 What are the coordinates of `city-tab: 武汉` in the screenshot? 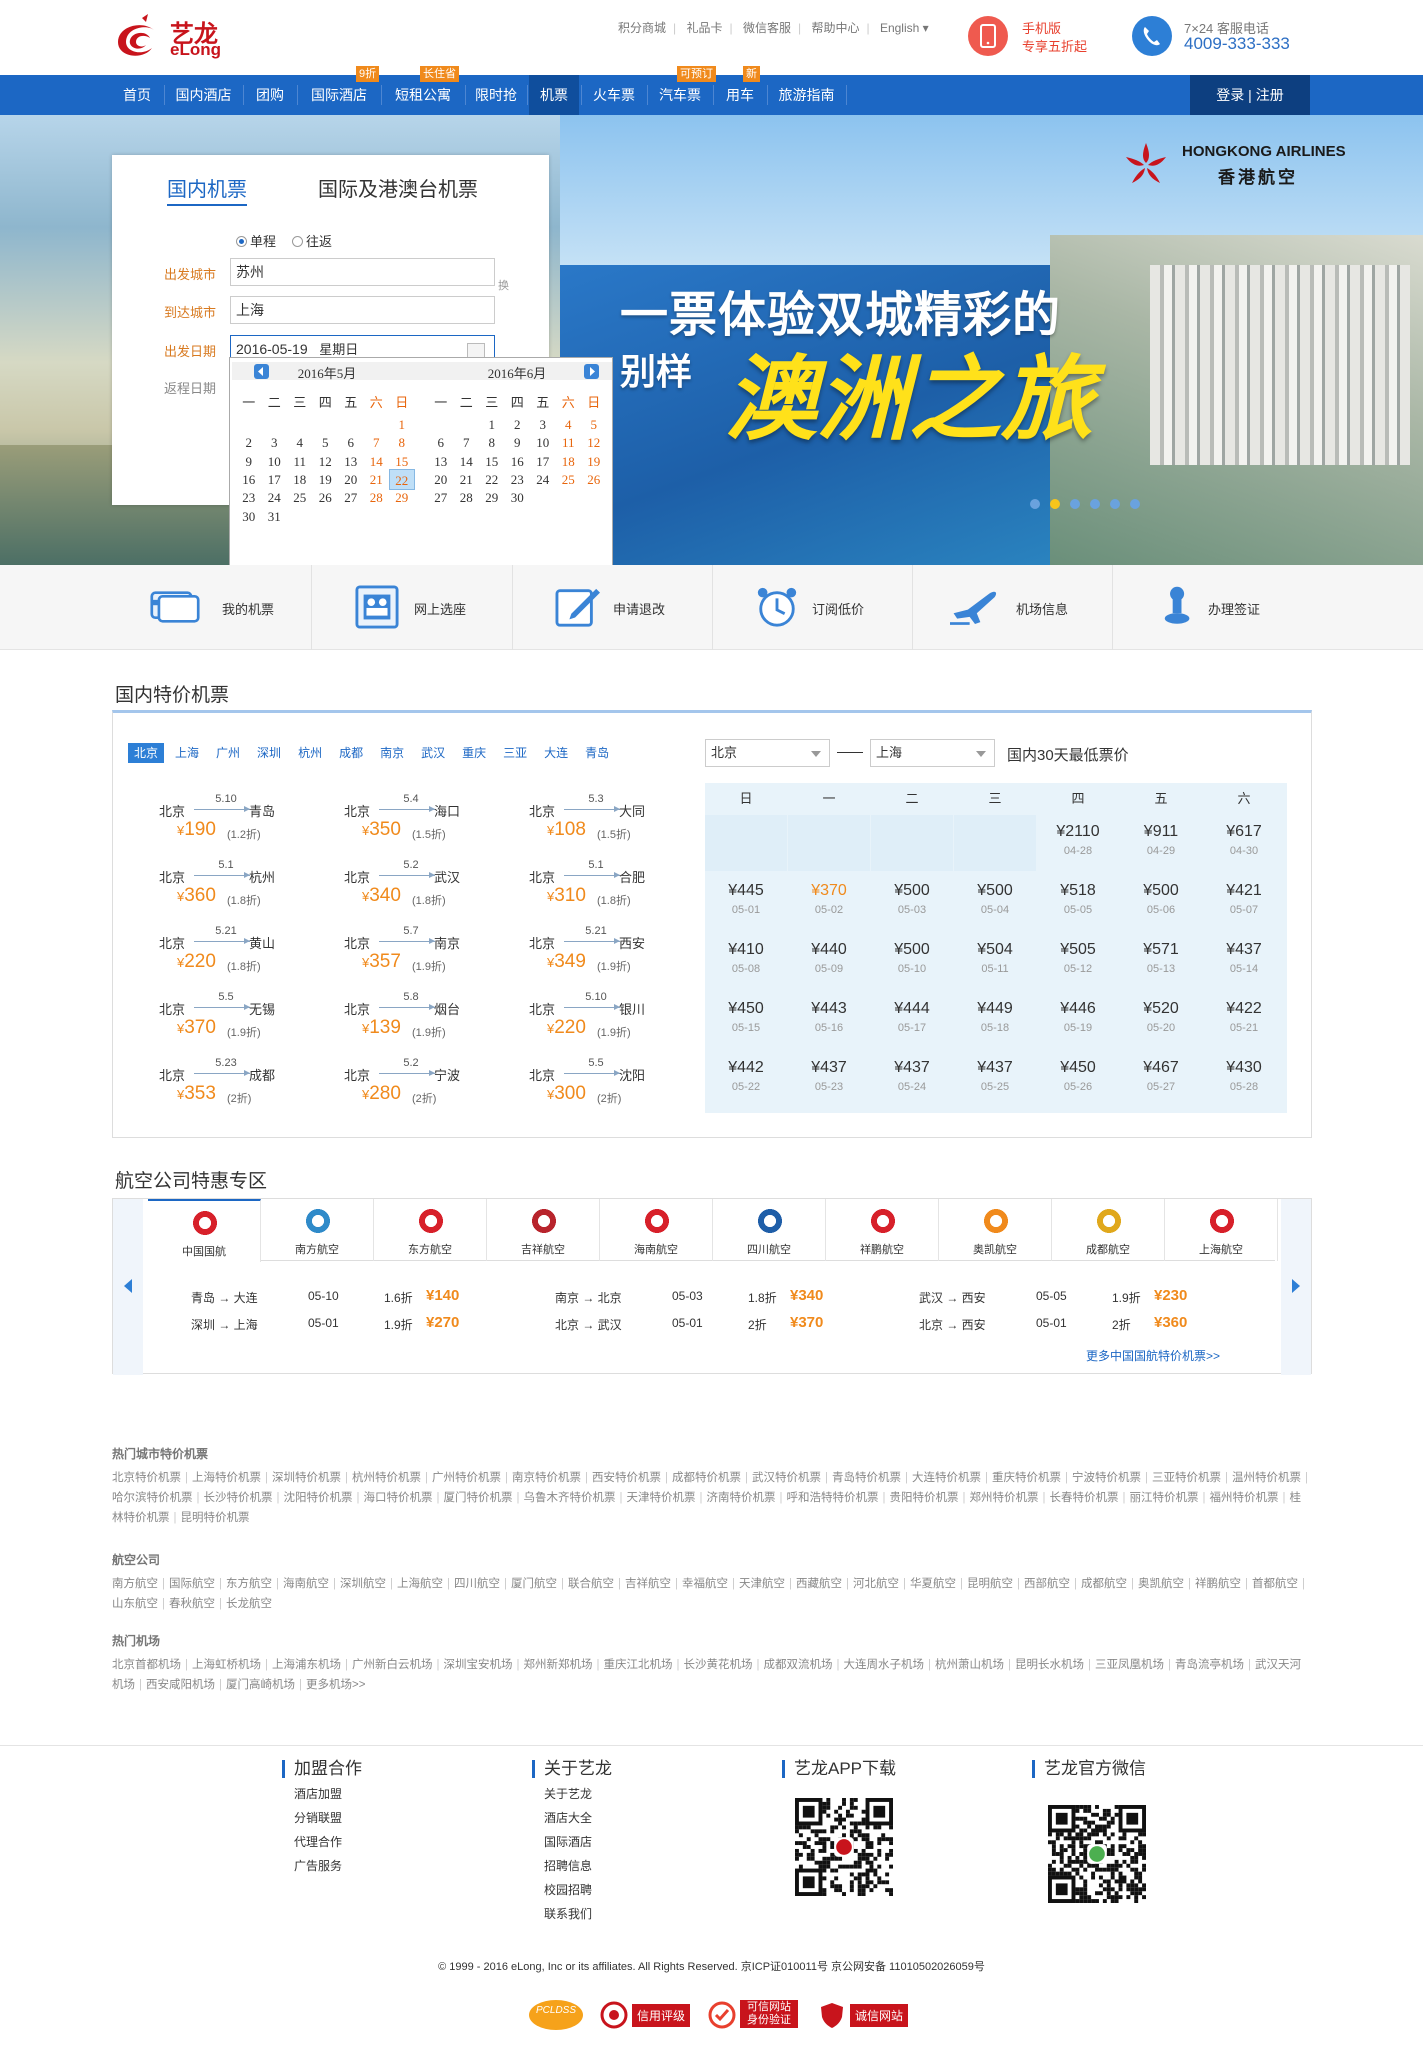 It's located at (433, 753).